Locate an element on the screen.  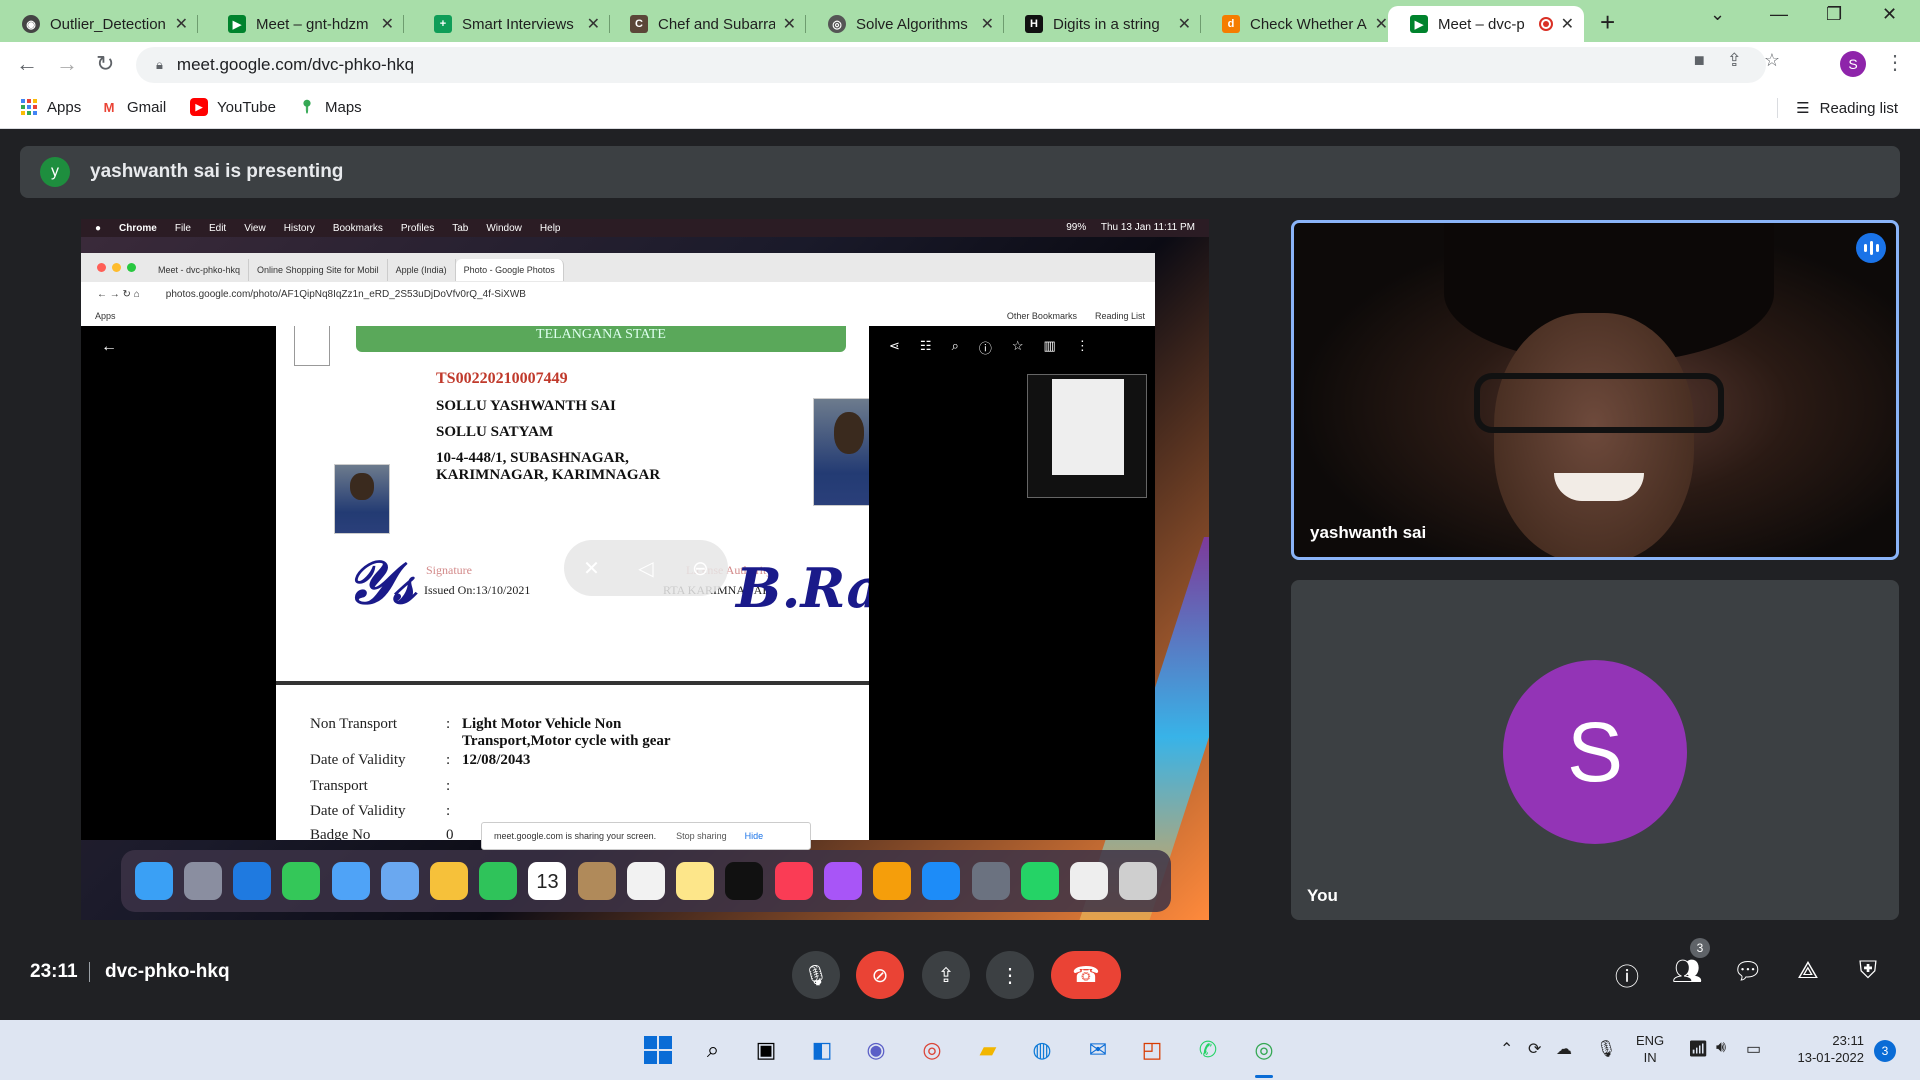
host-controls-button: ⛨ is located at coordinates (1868, 971).